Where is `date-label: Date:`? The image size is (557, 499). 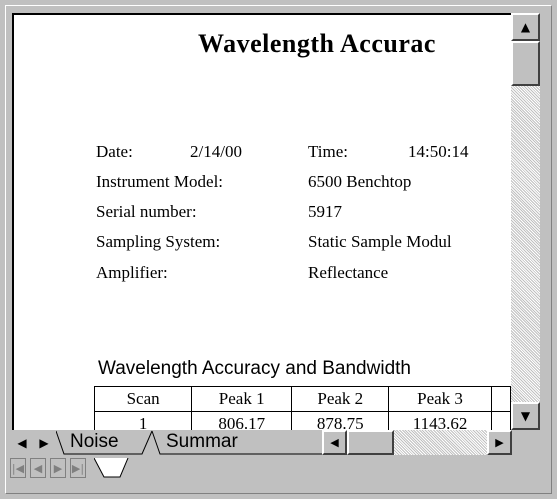 date-label: Date: is located at coordinates (114, 151).